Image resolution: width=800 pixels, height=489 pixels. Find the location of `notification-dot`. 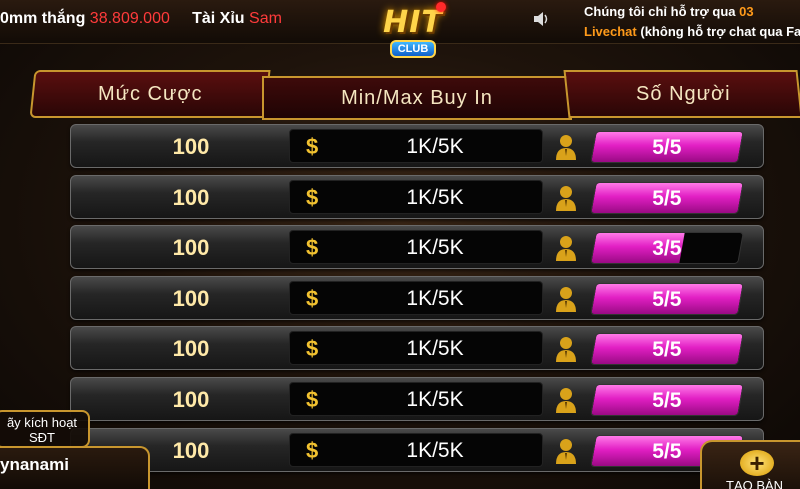

notification-dot is located at coordinates (441, 7).